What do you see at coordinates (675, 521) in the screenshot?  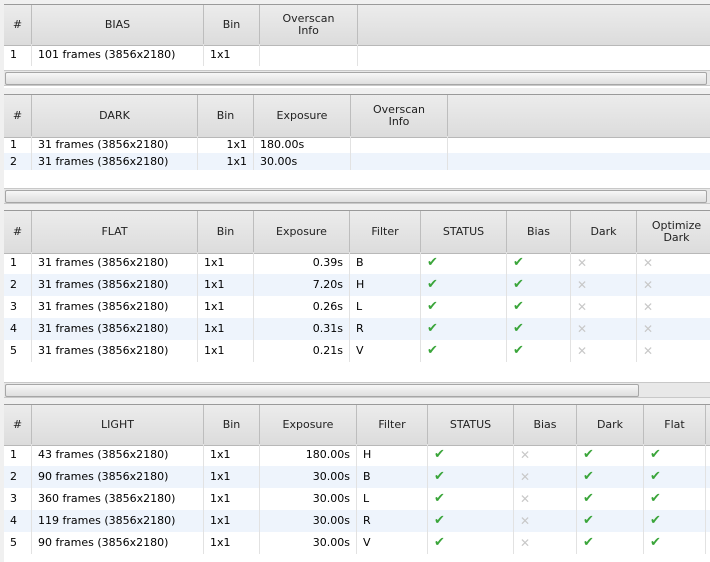 I see `row-flat: ✔` at bounding box center [675, 521].